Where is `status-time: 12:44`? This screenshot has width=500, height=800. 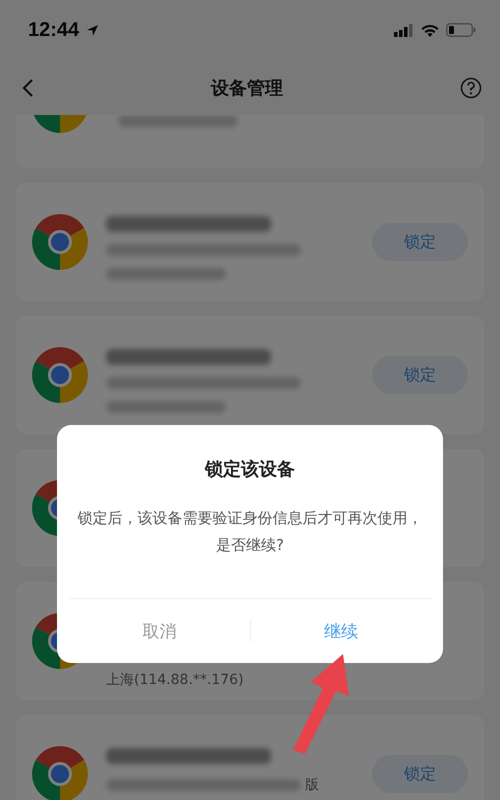 status-time: 12:44 is located at coordinates (54, 30).